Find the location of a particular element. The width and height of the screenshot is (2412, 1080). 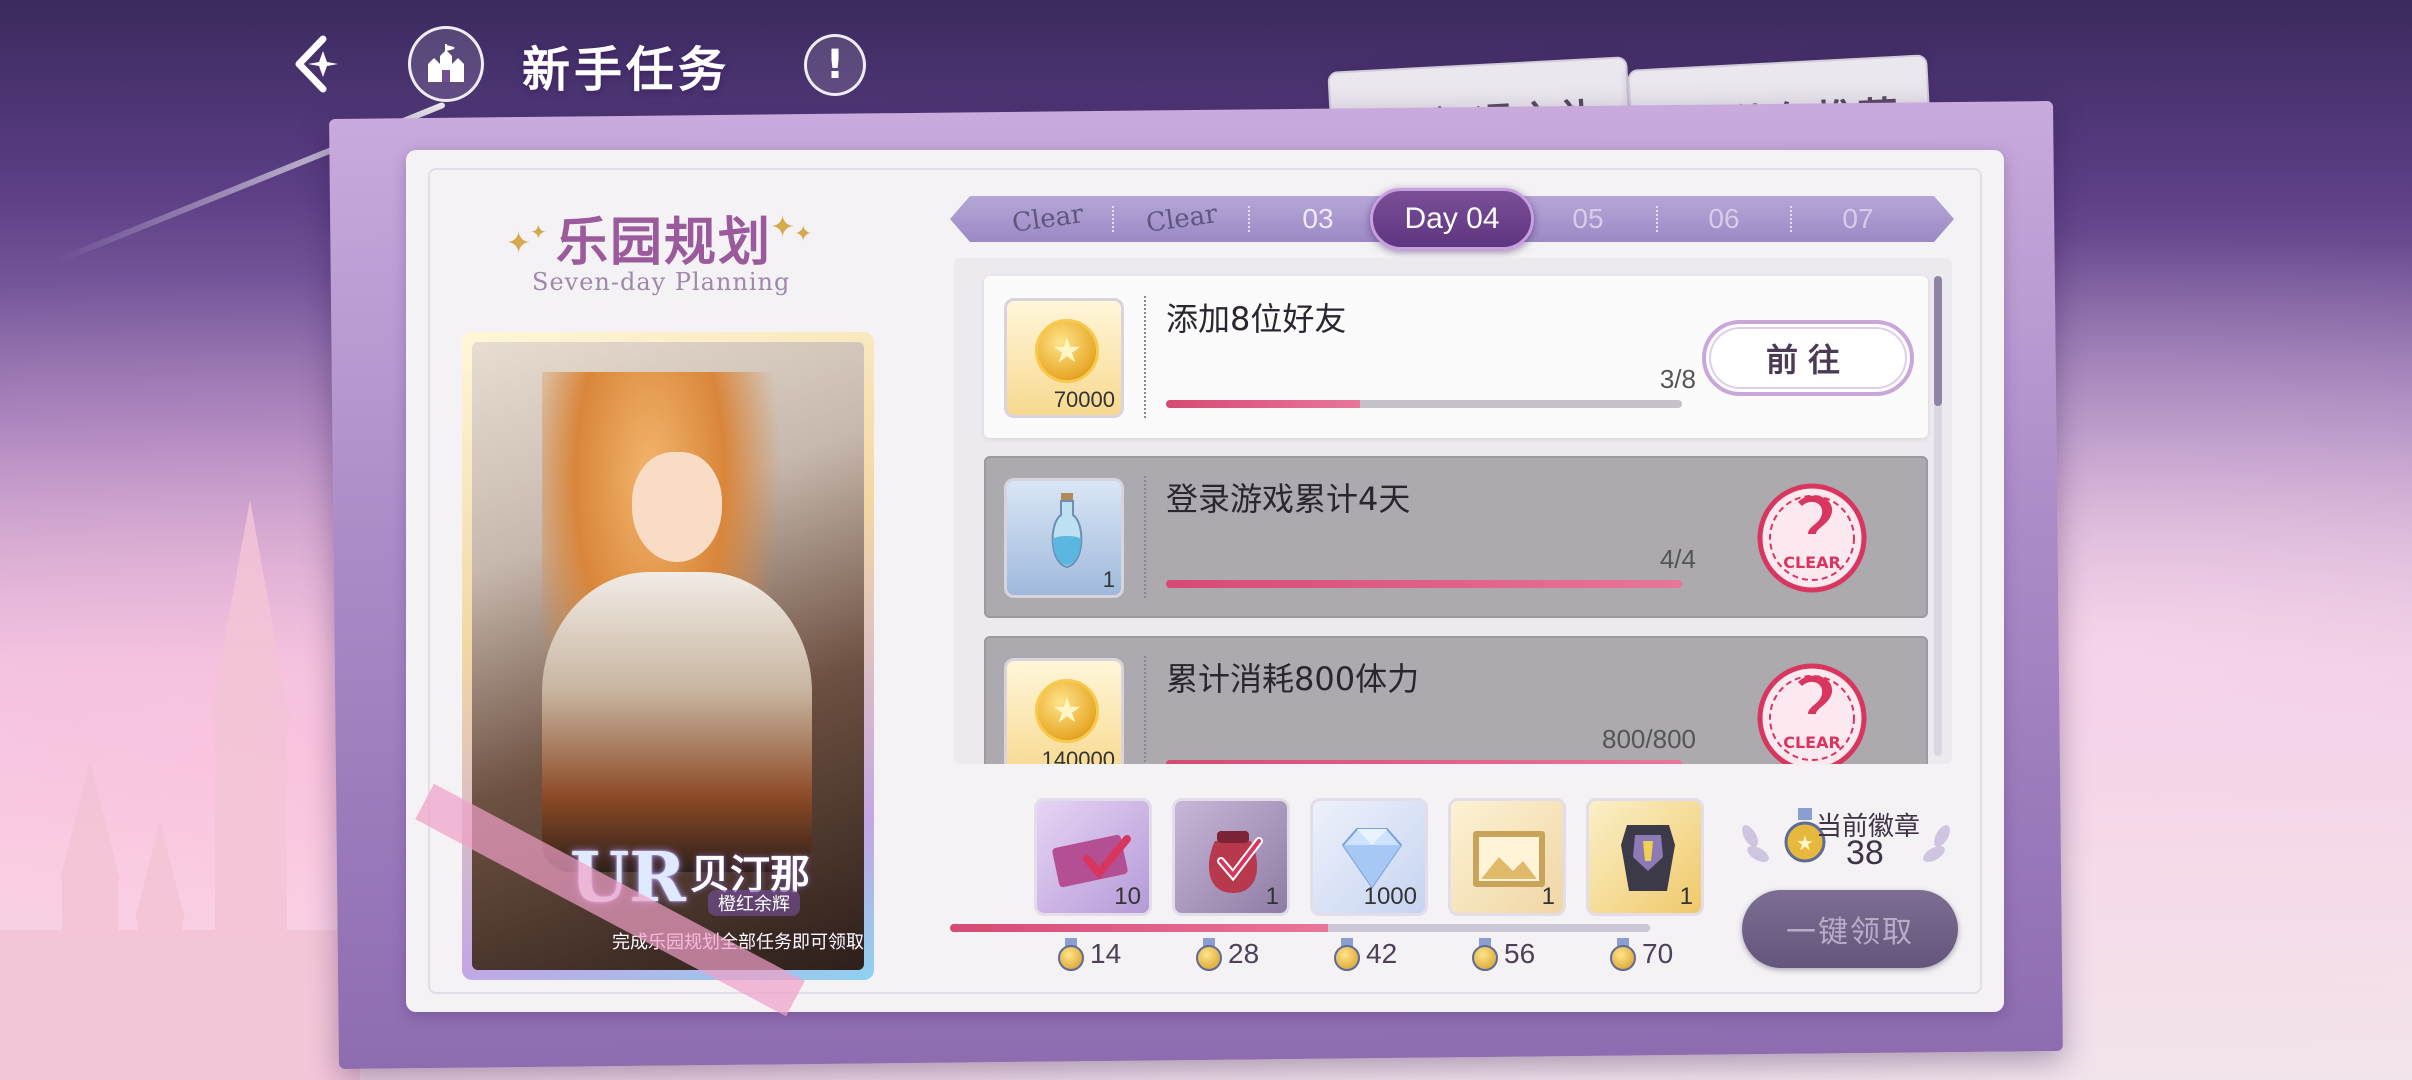

reward-item: 70000 is located at coordinates (1064, 358).